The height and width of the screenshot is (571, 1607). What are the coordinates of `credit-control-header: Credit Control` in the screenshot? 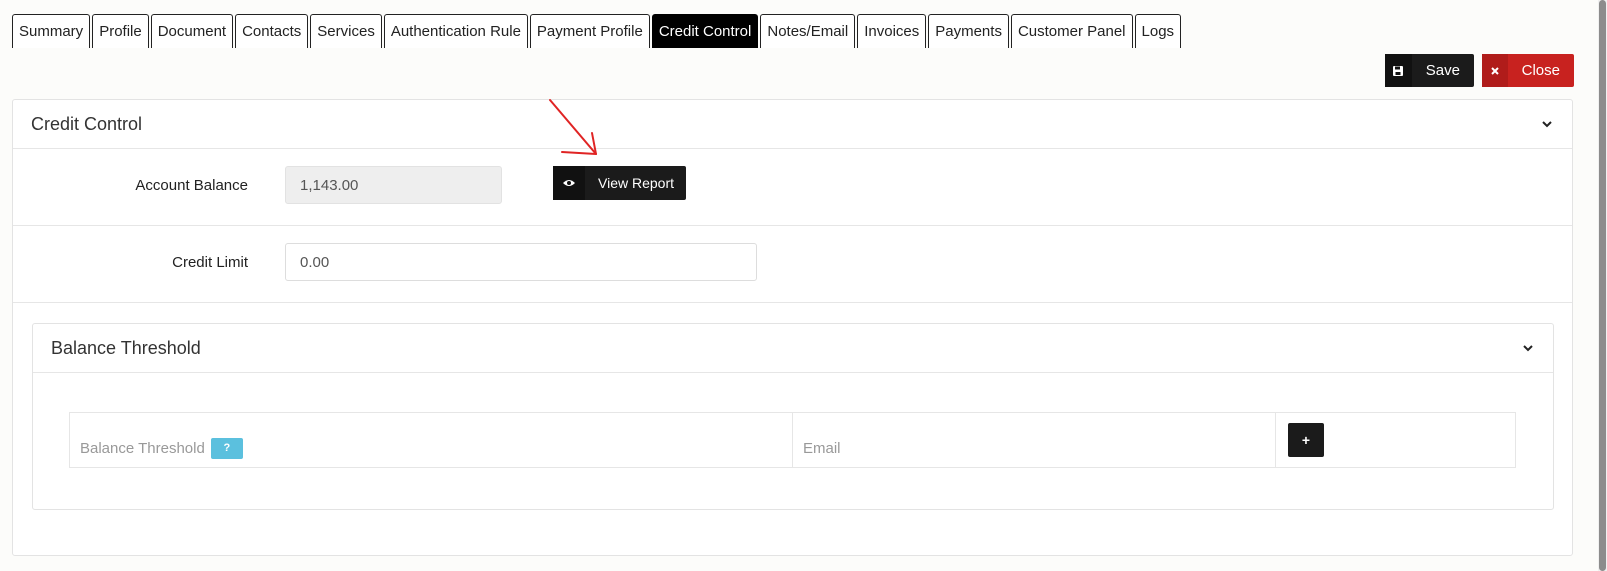 It's located at (792, 124).